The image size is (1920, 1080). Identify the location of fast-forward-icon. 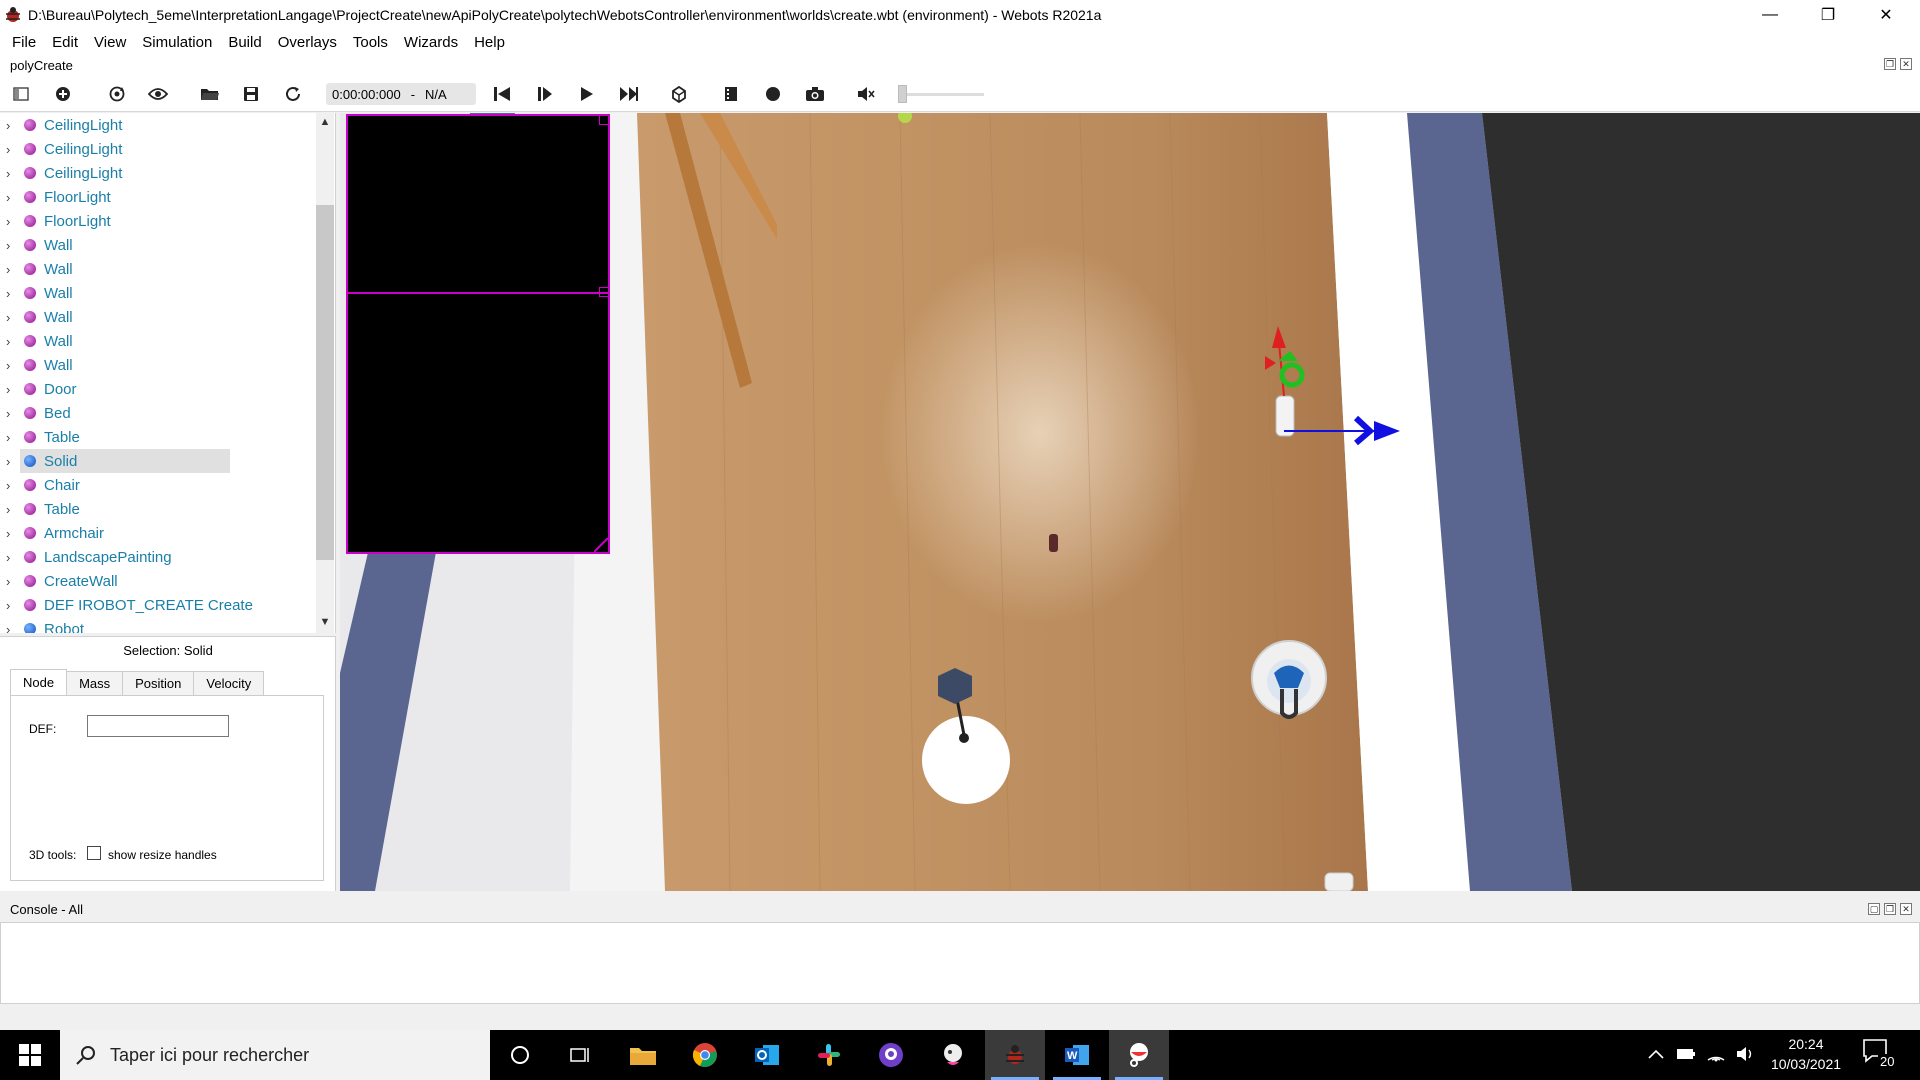
(629, 94).